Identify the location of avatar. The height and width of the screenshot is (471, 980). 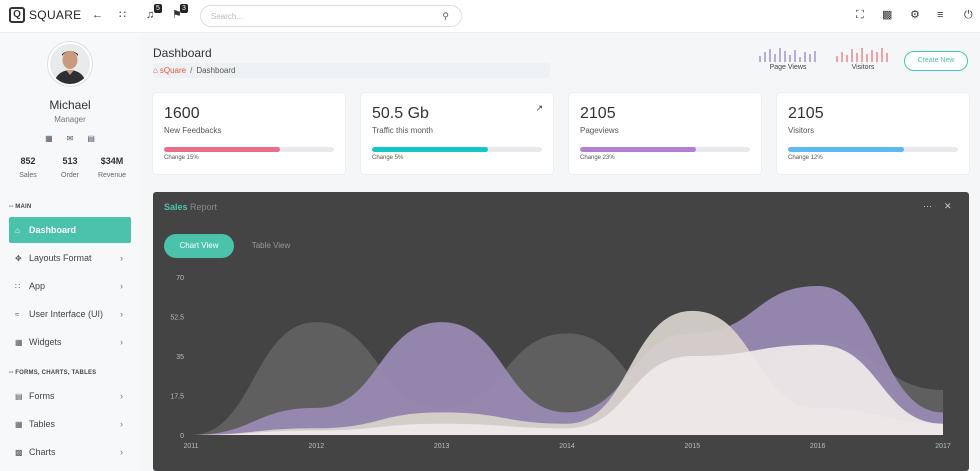
(70, 64).